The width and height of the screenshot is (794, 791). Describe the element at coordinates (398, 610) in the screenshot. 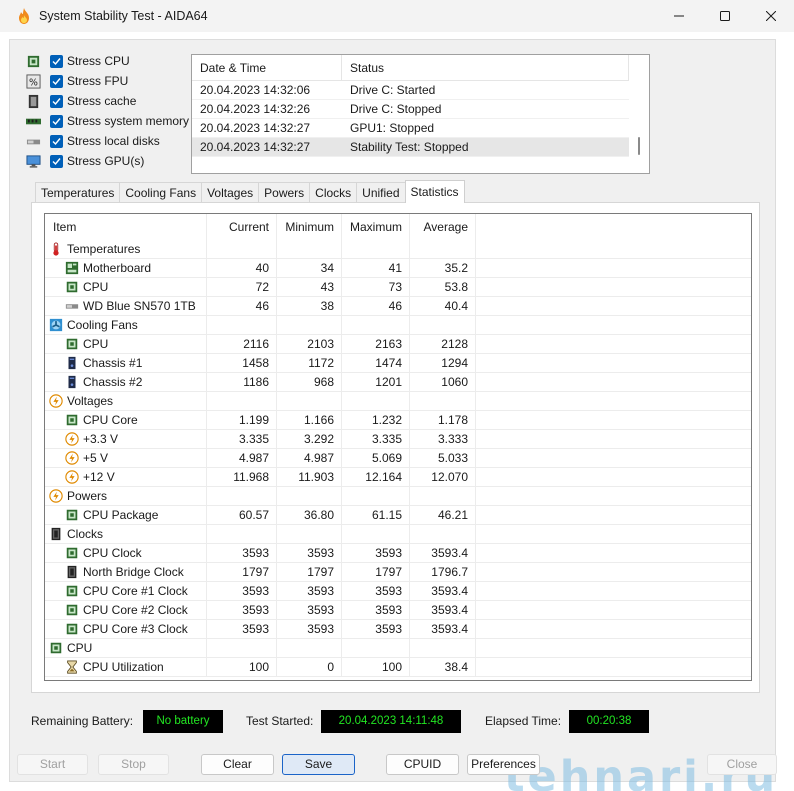

I see `table-row: CPU Core #2 Clock 3593 3593 3593 3593.4` at that location.